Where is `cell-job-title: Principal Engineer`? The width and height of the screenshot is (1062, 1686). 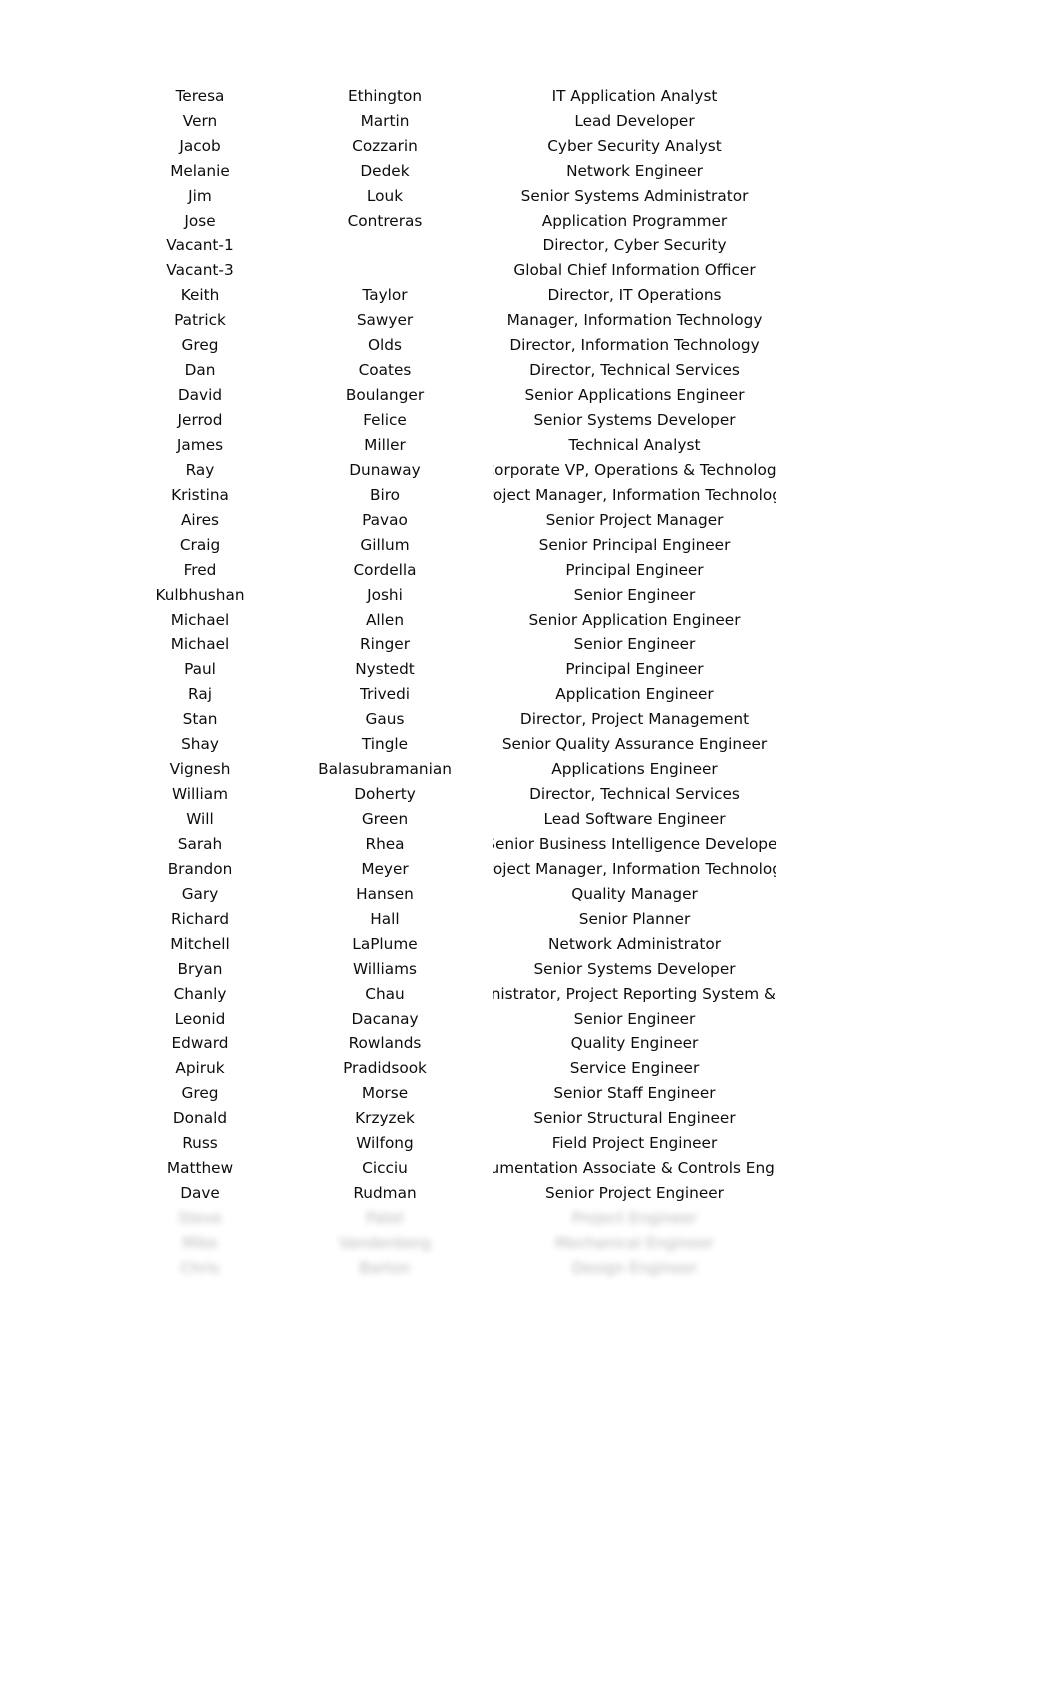 cell-job-title: Principal Engineer is located at coordinates (634, 669).